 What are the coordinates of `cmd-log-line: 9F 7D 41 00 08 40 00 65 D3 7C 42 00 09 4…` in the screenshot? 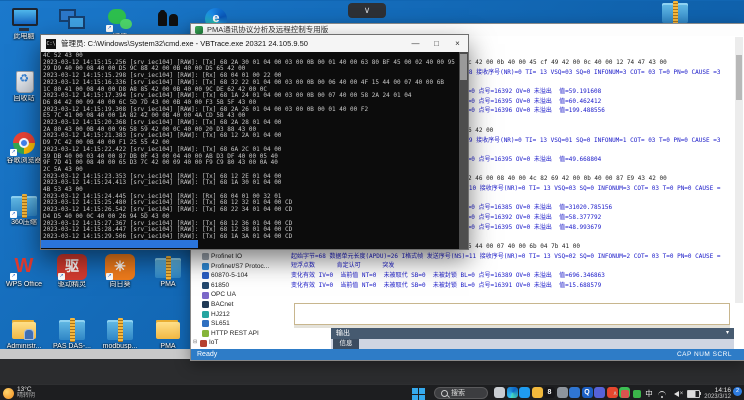 It's located at (160, 163).